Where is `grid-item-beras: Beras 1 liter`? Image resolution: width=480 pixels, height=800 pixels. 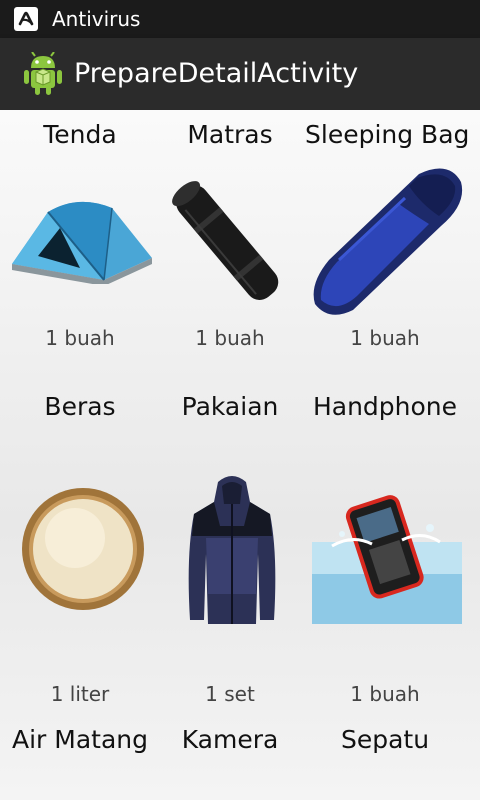
grid-item-beras: Beras 1 liter is located at coordinates (80, 549).